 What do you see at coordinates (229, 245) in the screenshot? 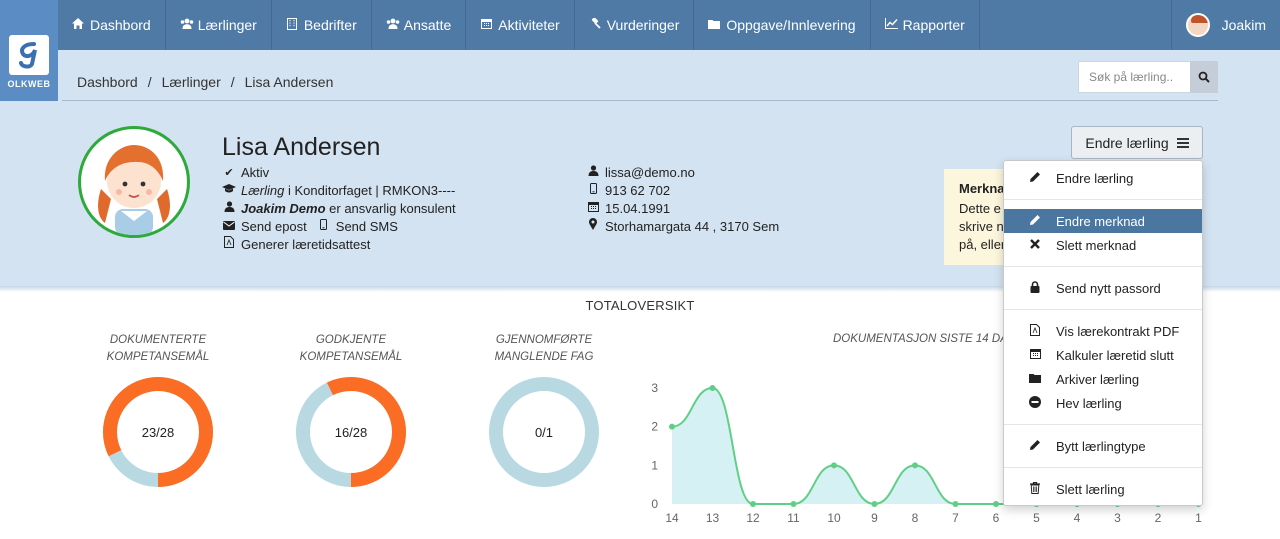
I see `file-pdf-icon` at bounding box center [229, 245].